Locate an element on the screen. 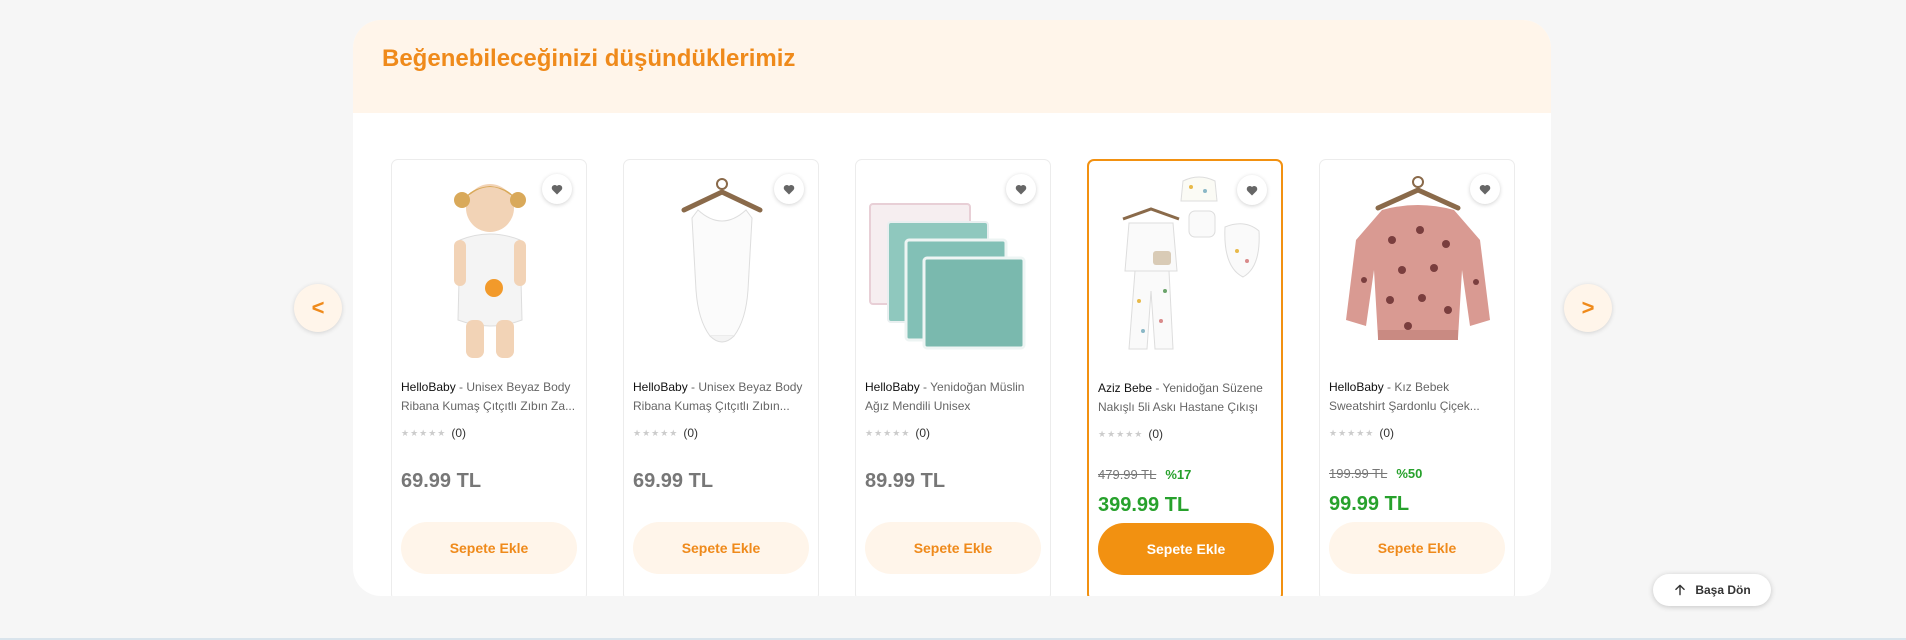 Image resolution: width=1906 pixels, height=640 pixels. original-price: 199.99 TL is located at coordinates (1358, 473).